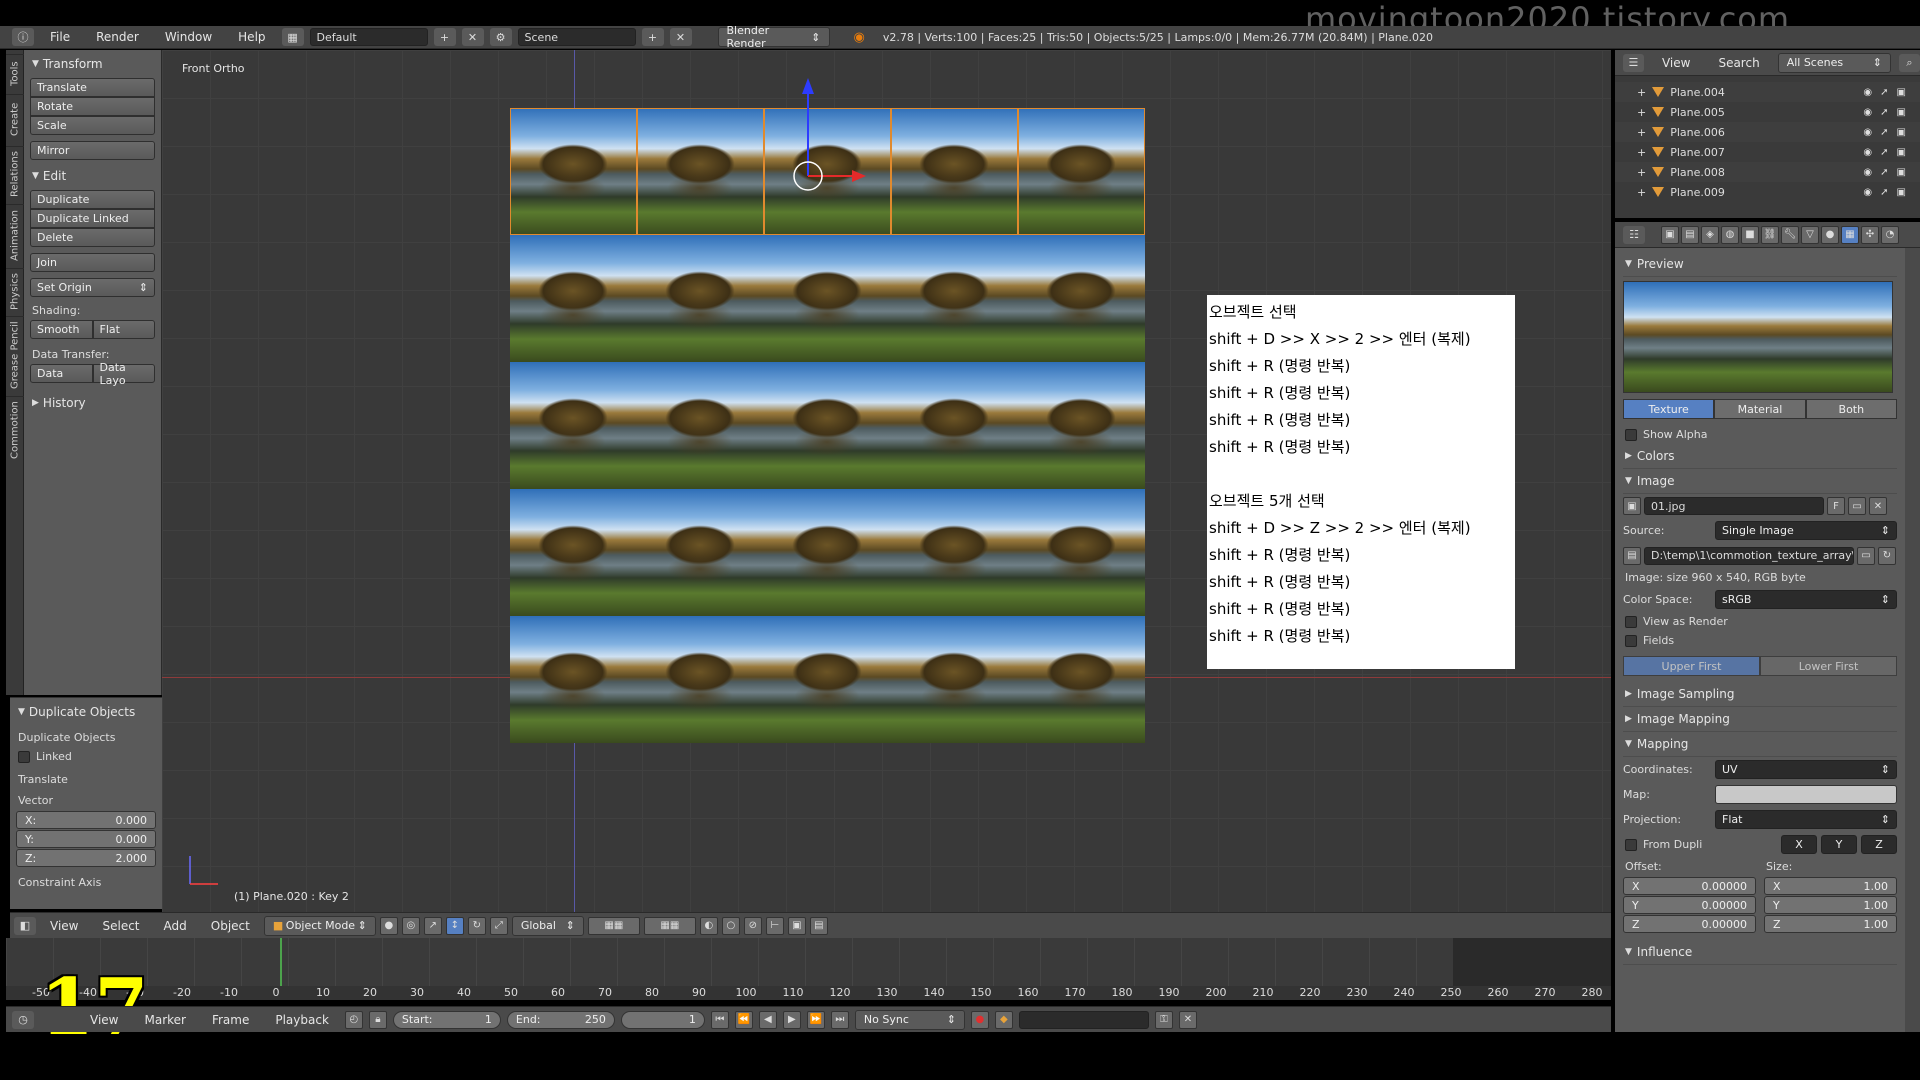  I want to click on image-section-header: ▼ Image, so click(1760, 481).